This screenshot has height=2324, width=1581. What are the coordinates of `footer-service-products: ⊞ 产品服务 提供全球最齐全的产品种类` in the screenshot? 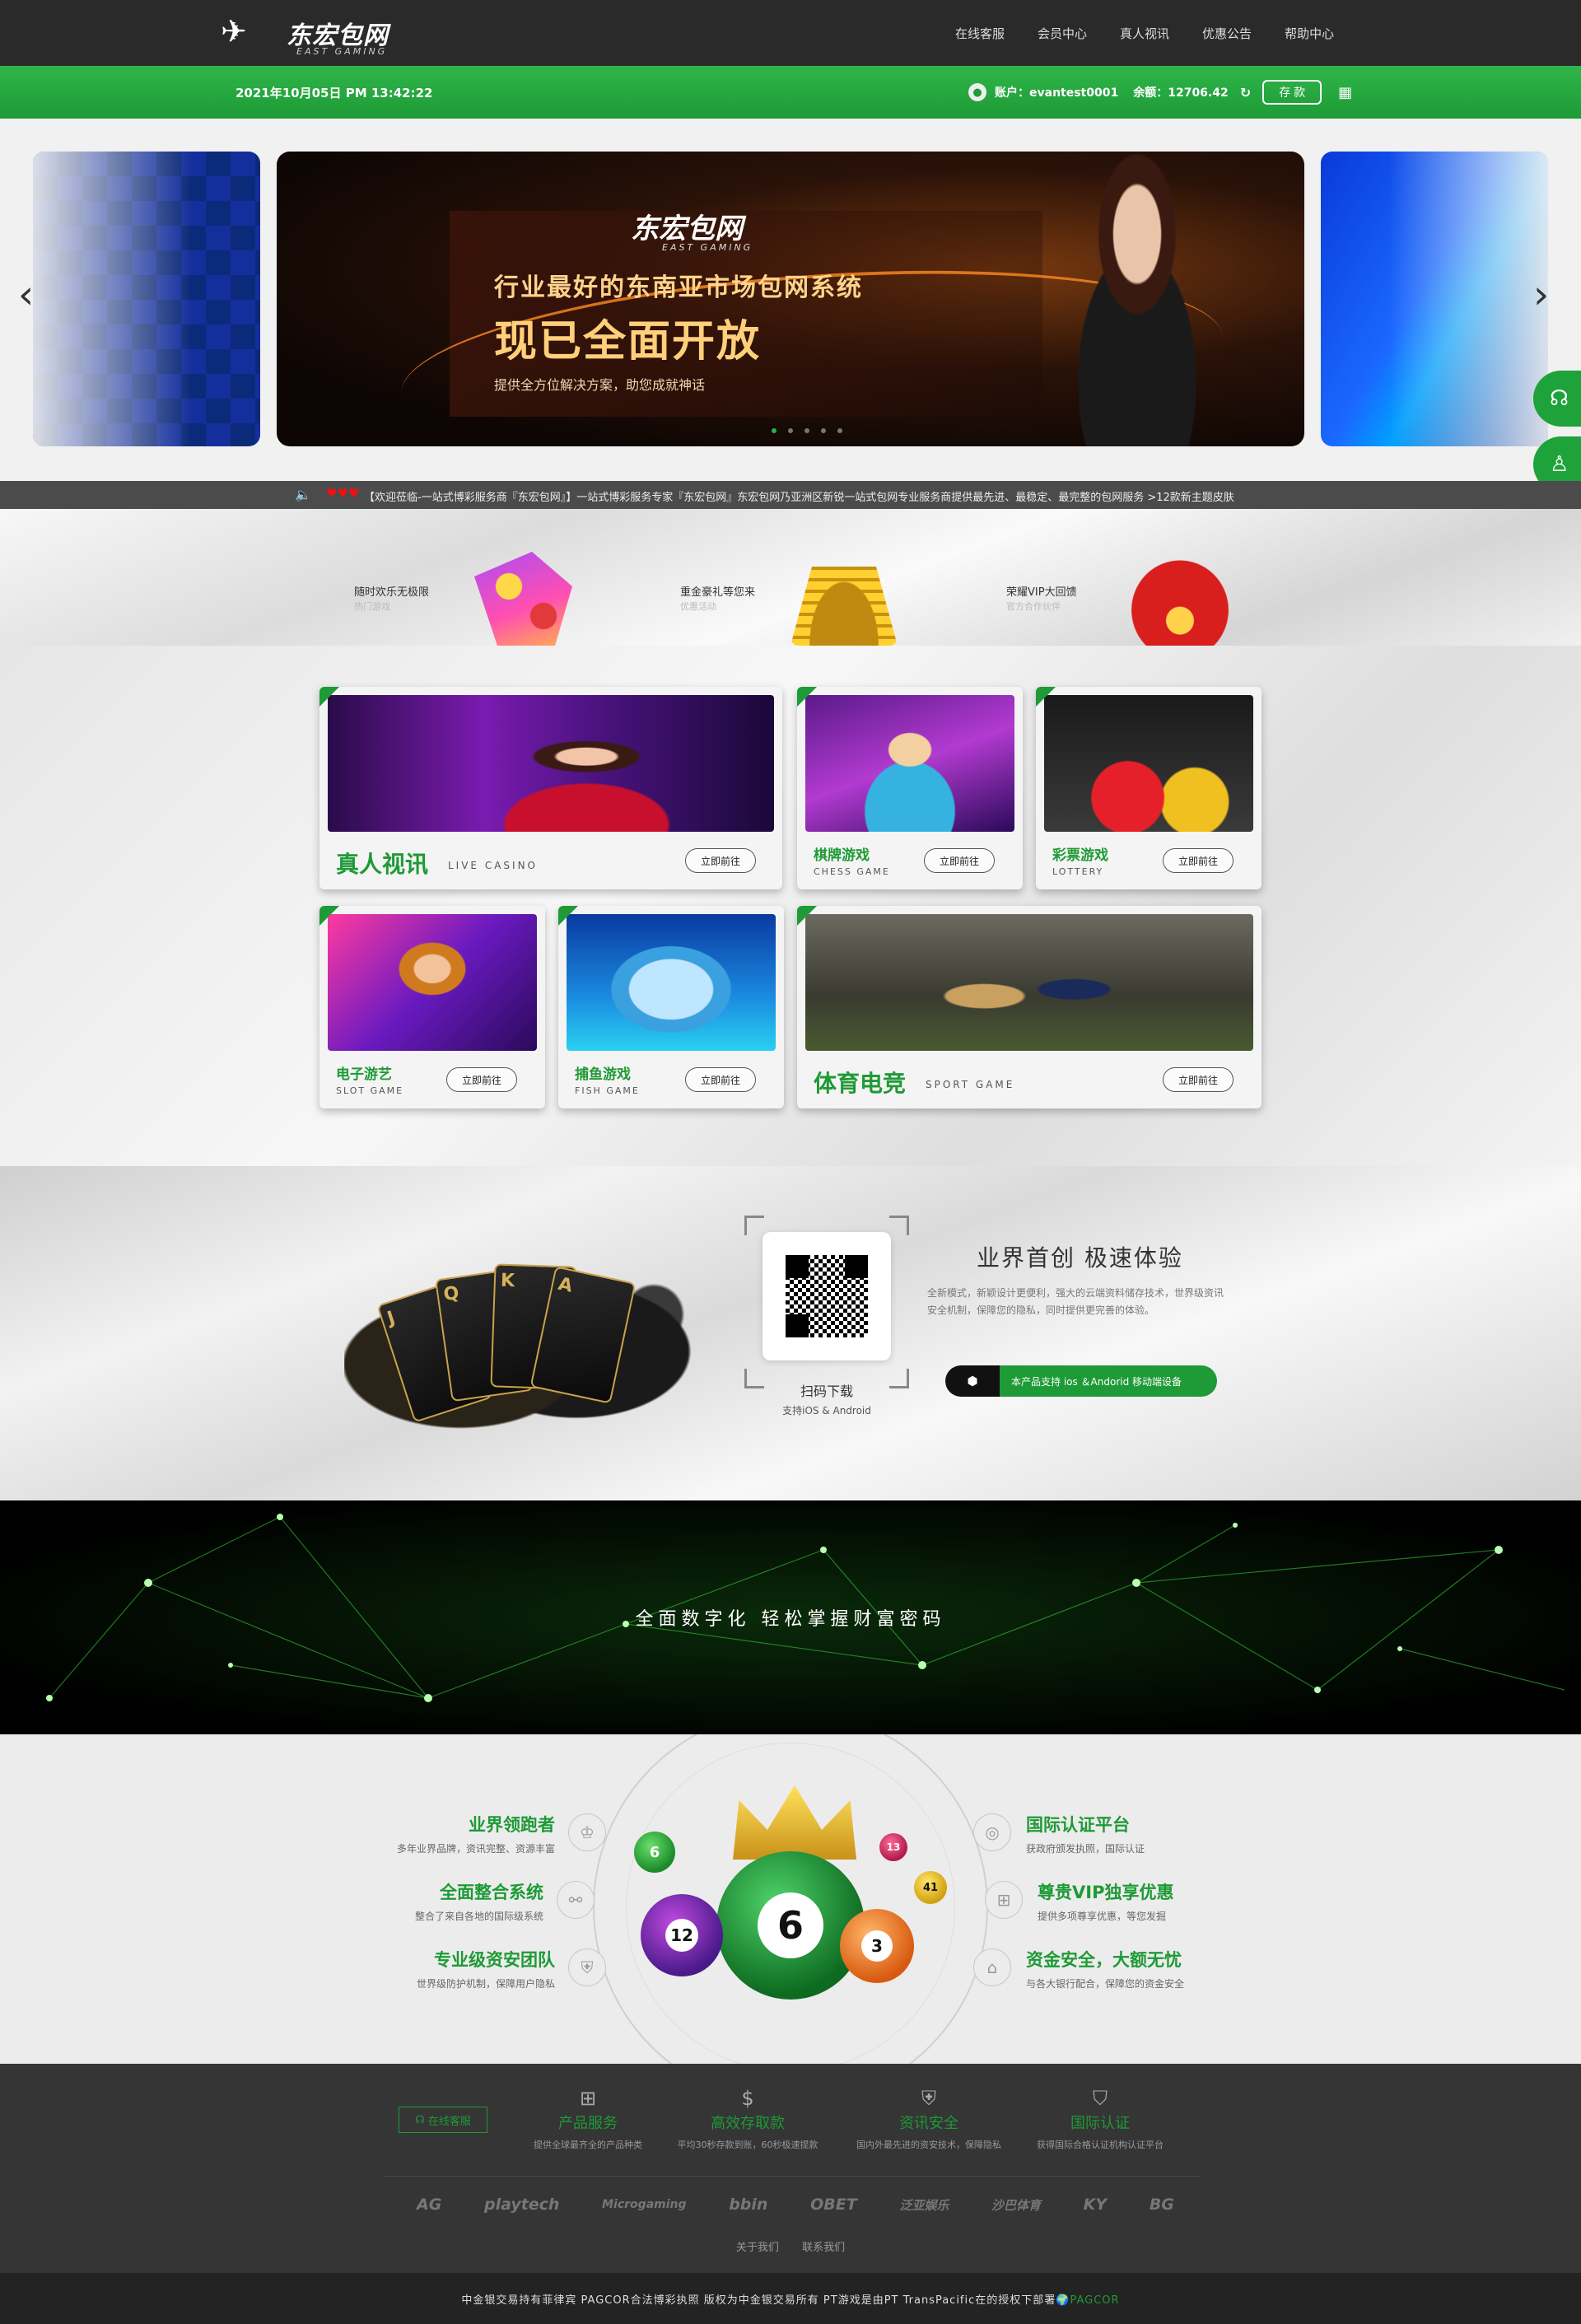 It's located at (588, 2119).